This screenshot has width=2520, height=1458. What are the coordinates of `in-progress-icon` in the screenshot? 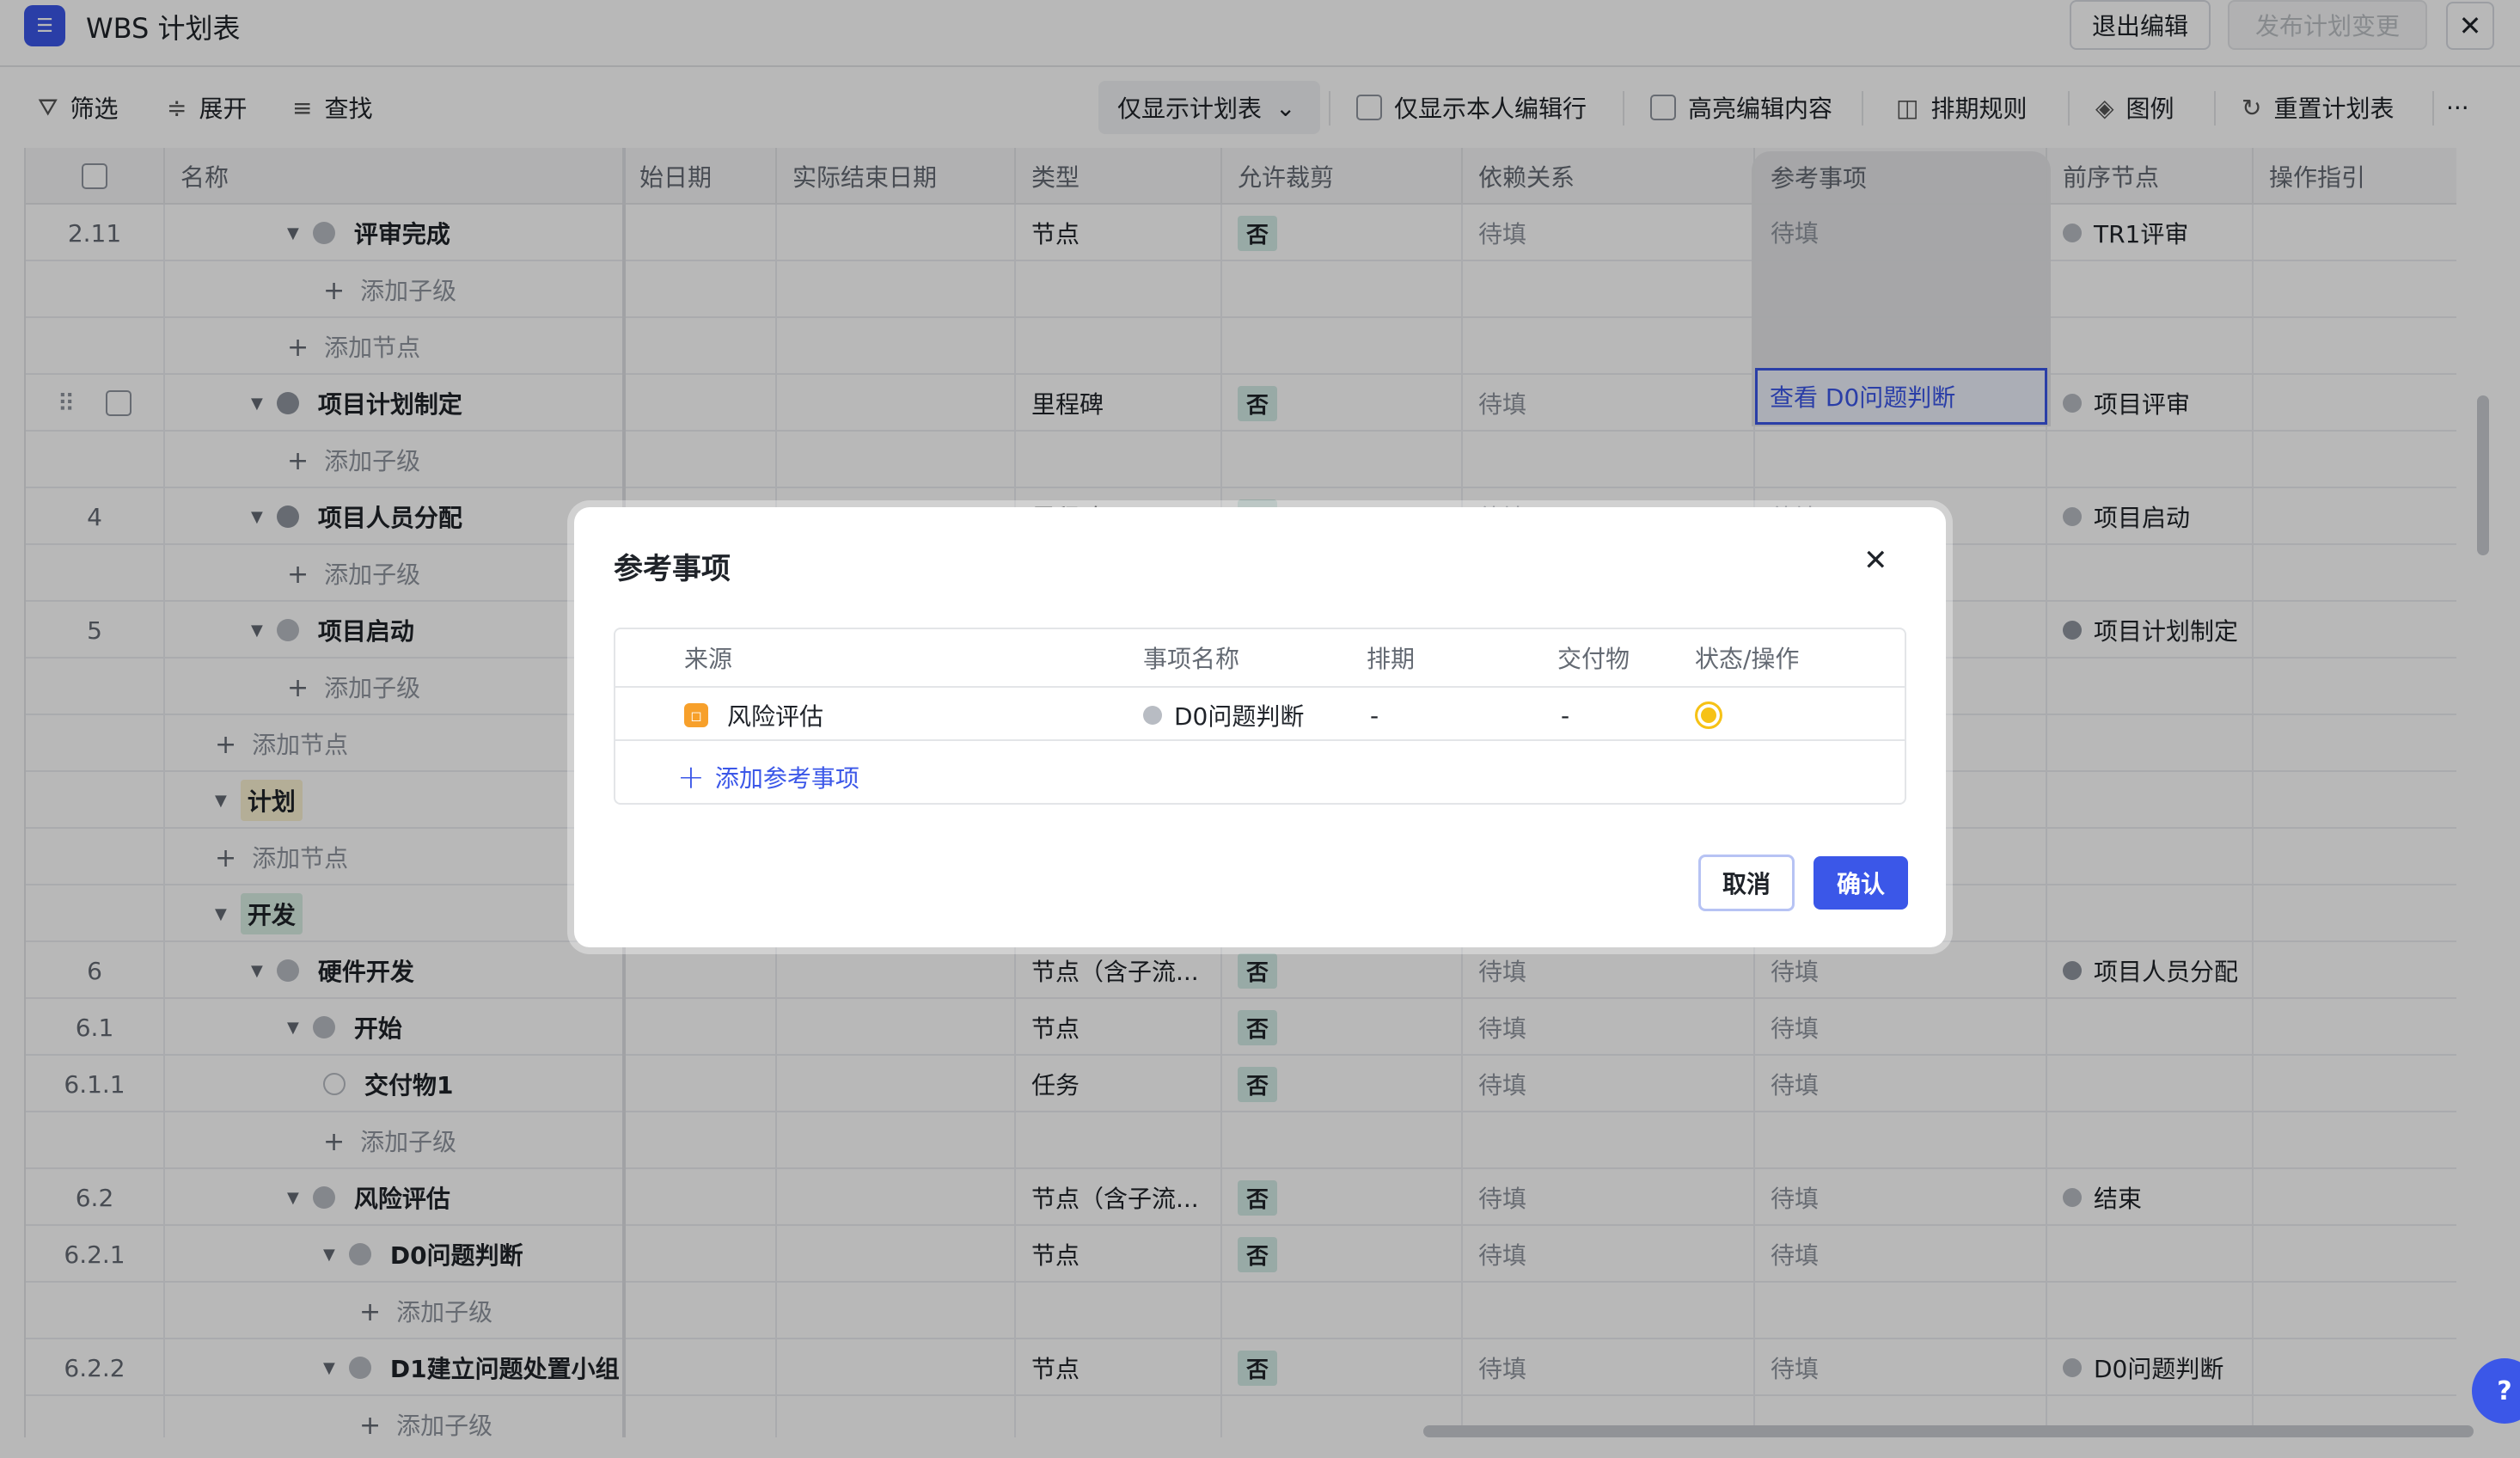 It's located at (1709, 715).